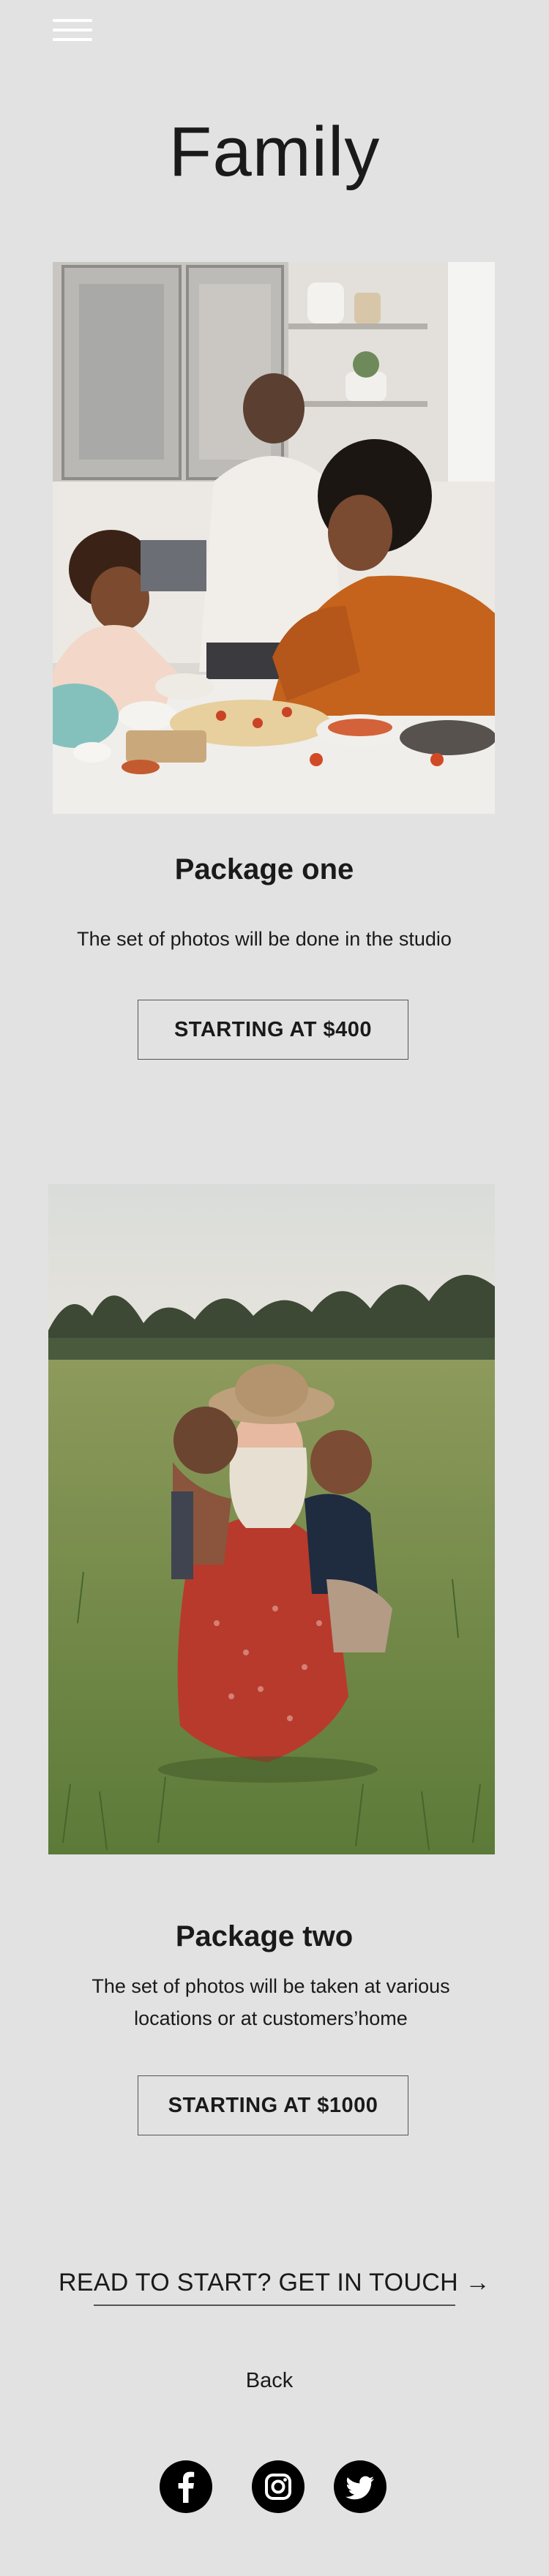 Image resolution: width=549 pixels, height=2576 pixels. Describe the element at coordinates (274, 2305) in the screenshot. I see `get-in-touch-underline` at that location.